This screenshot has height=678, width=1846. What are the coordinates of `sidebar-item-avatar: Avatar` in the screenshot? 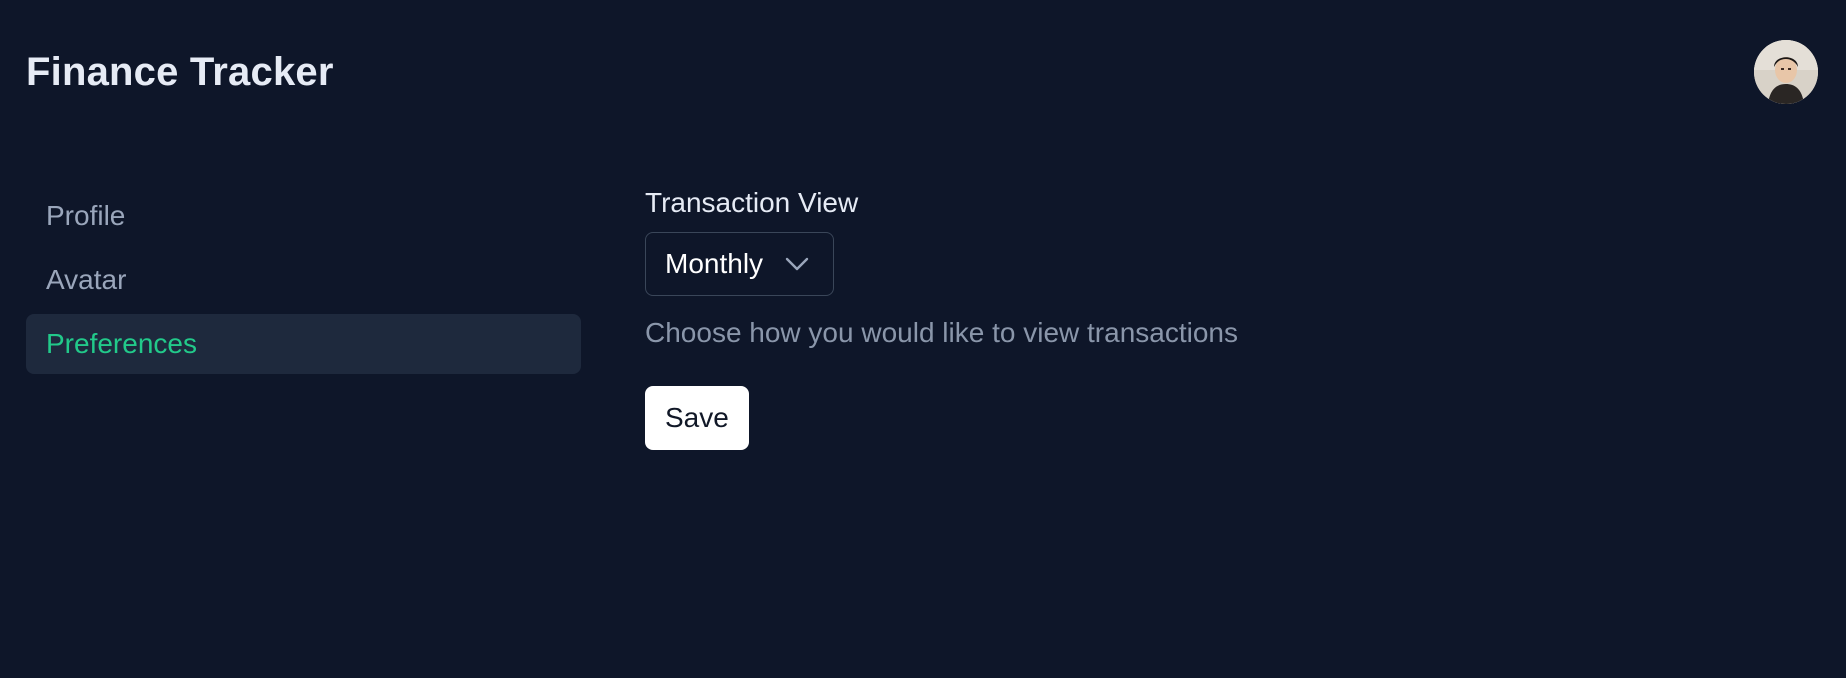 It's located at (303, 280).